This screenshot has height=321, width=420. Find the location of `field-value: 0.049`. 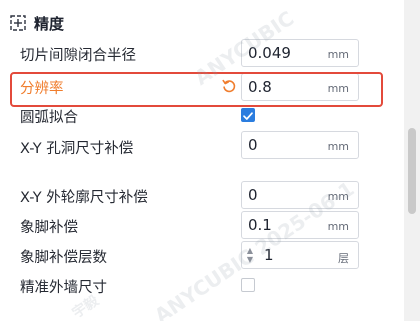

field-value: 0.049 is located at coordinates (269, 53).